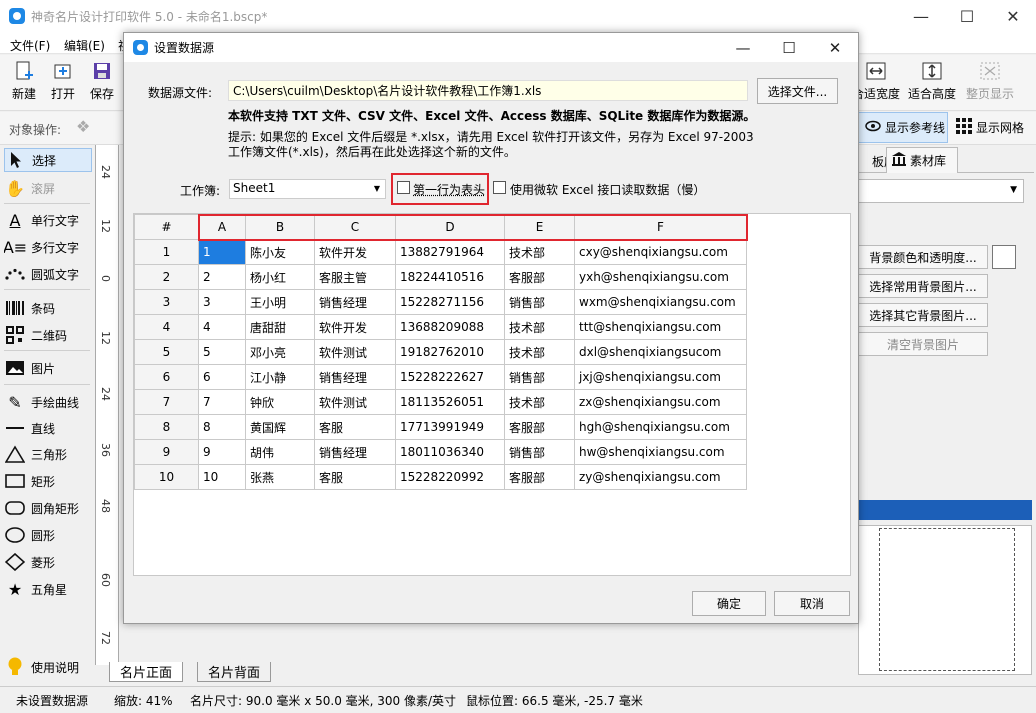  What do you see at coordinates (63, 84) in the screenshot?
I see `open-button: 打开` at bounding box center [63, 84].